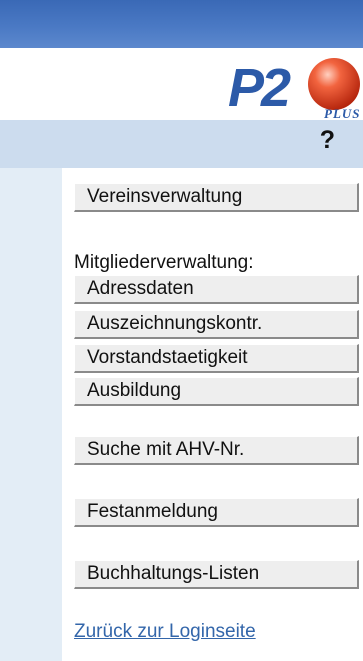 This screenshot has height=661, width=363. What do you see at coordinates (31, 414) in the screenshot?
I see `left-panel` at bounding box center [31, 414].